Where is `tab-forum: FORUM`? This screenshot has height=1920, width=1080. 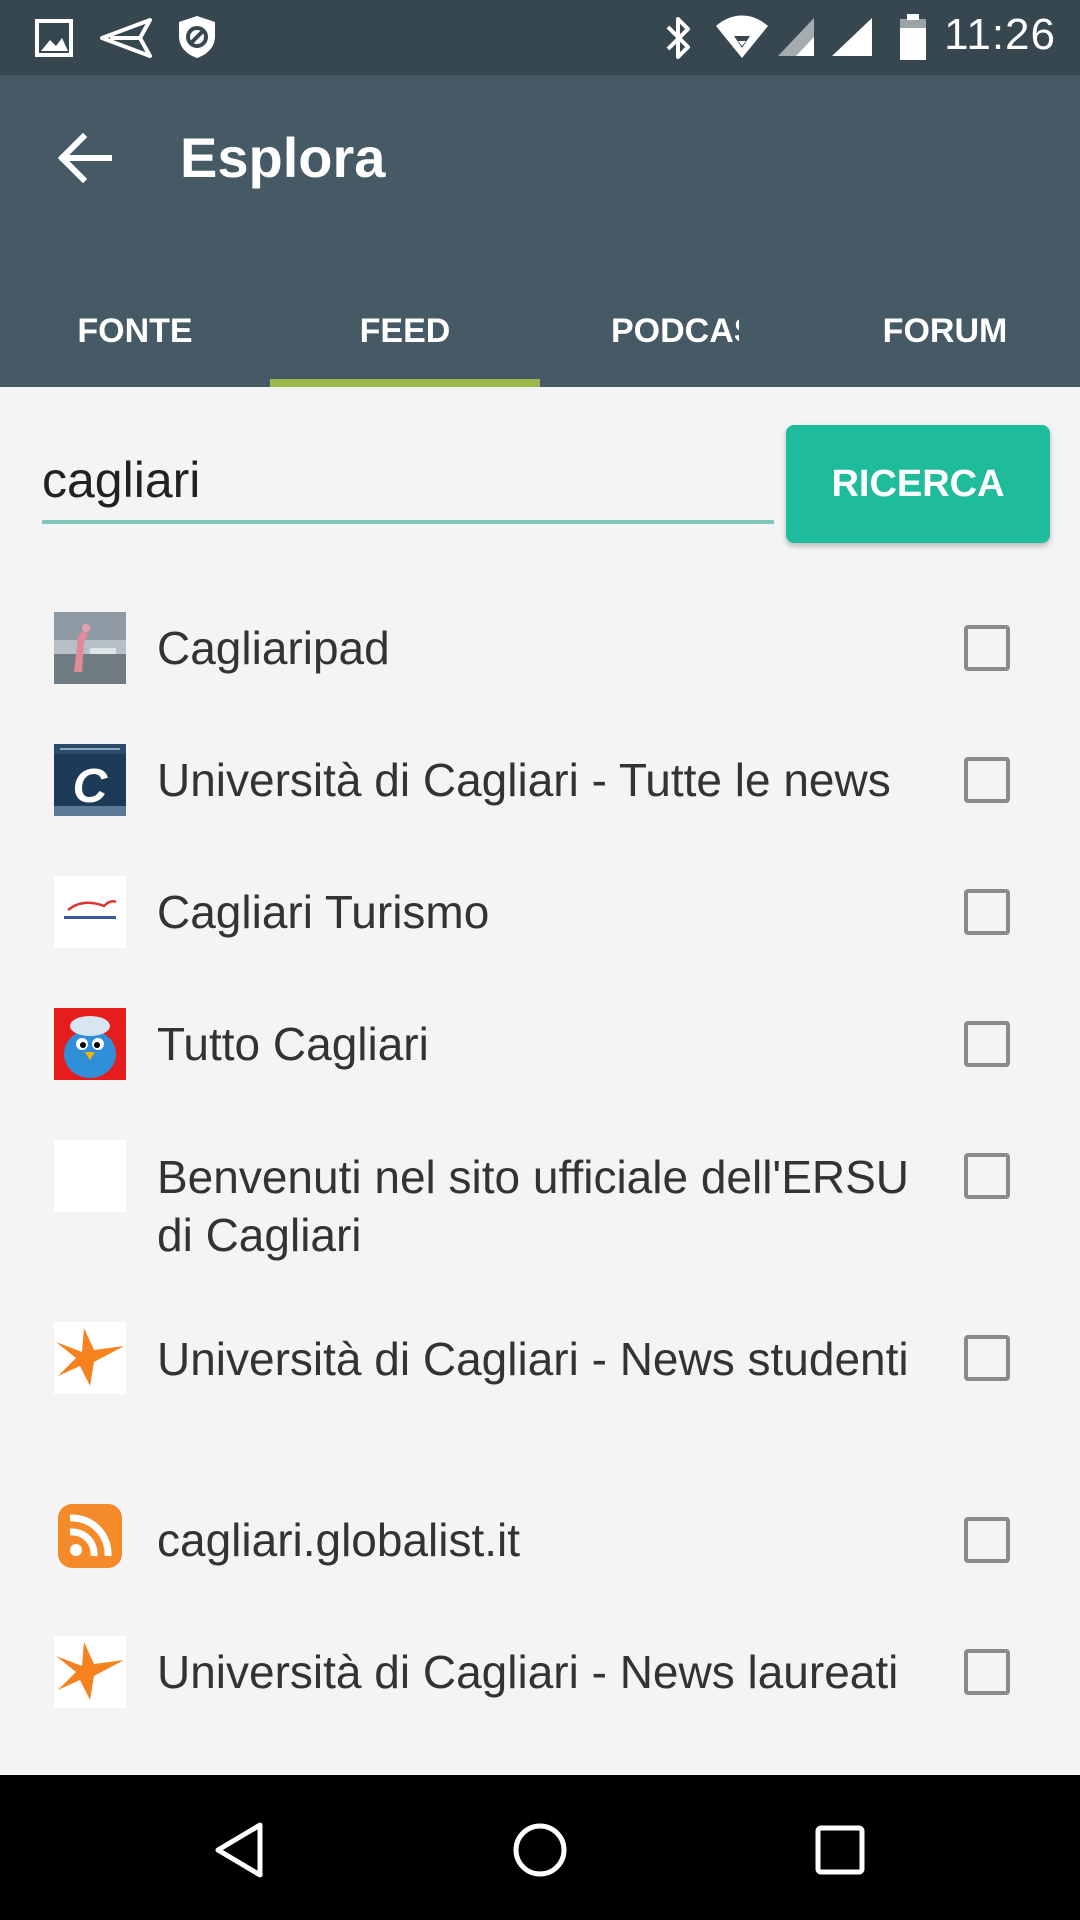
tab-forum: FORUM is located at coordinates (945, 331).